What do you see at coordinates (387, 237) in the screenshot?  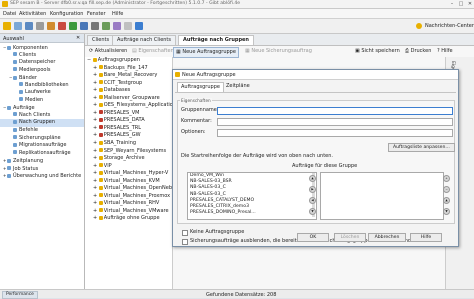 I see `cancel-button: Abbrechen` at bounding box center [387, 237].